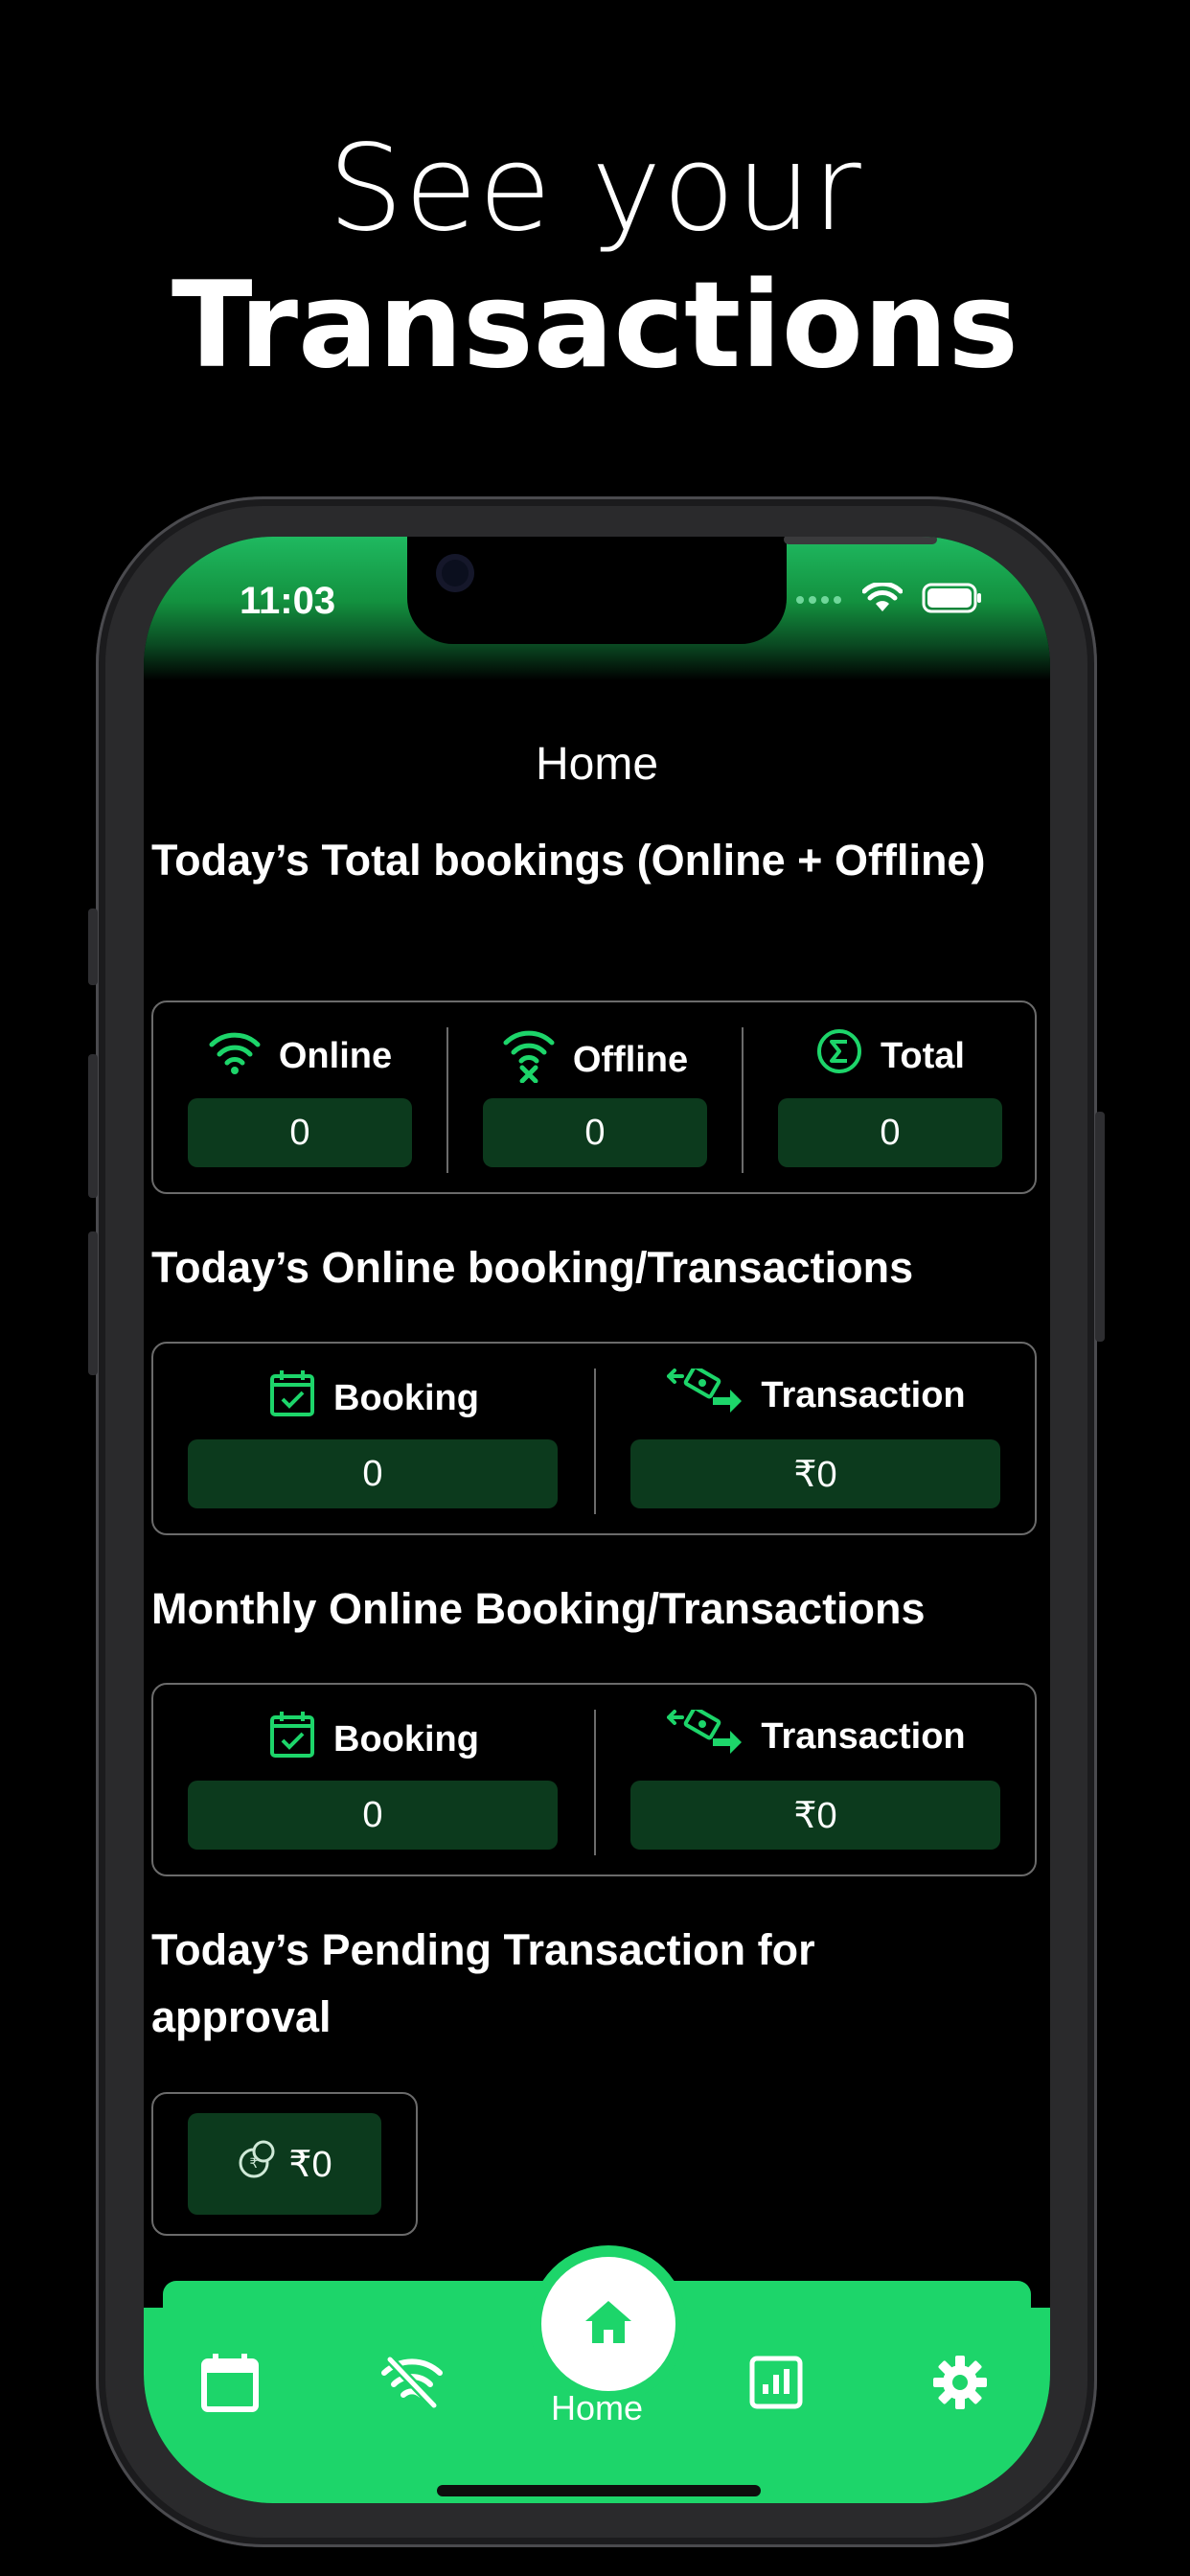 The image size is (1190, 2576). What do you see at coordinates (93, 1126) in the screenshot?
I see `volume-up-button` at bounding box center [93, 1126].